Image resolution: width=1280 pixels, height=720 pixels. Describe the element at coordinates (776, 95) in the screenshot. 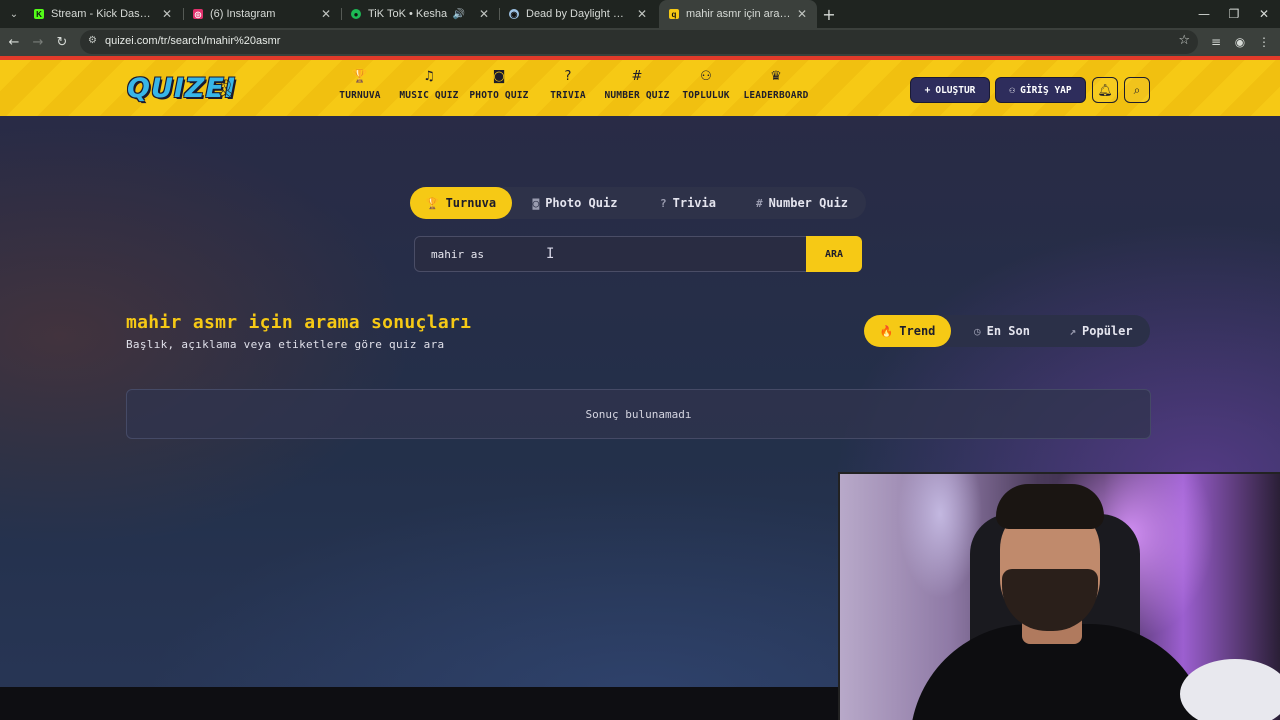

I see `nav-label: LEADERBOARD` at that location.